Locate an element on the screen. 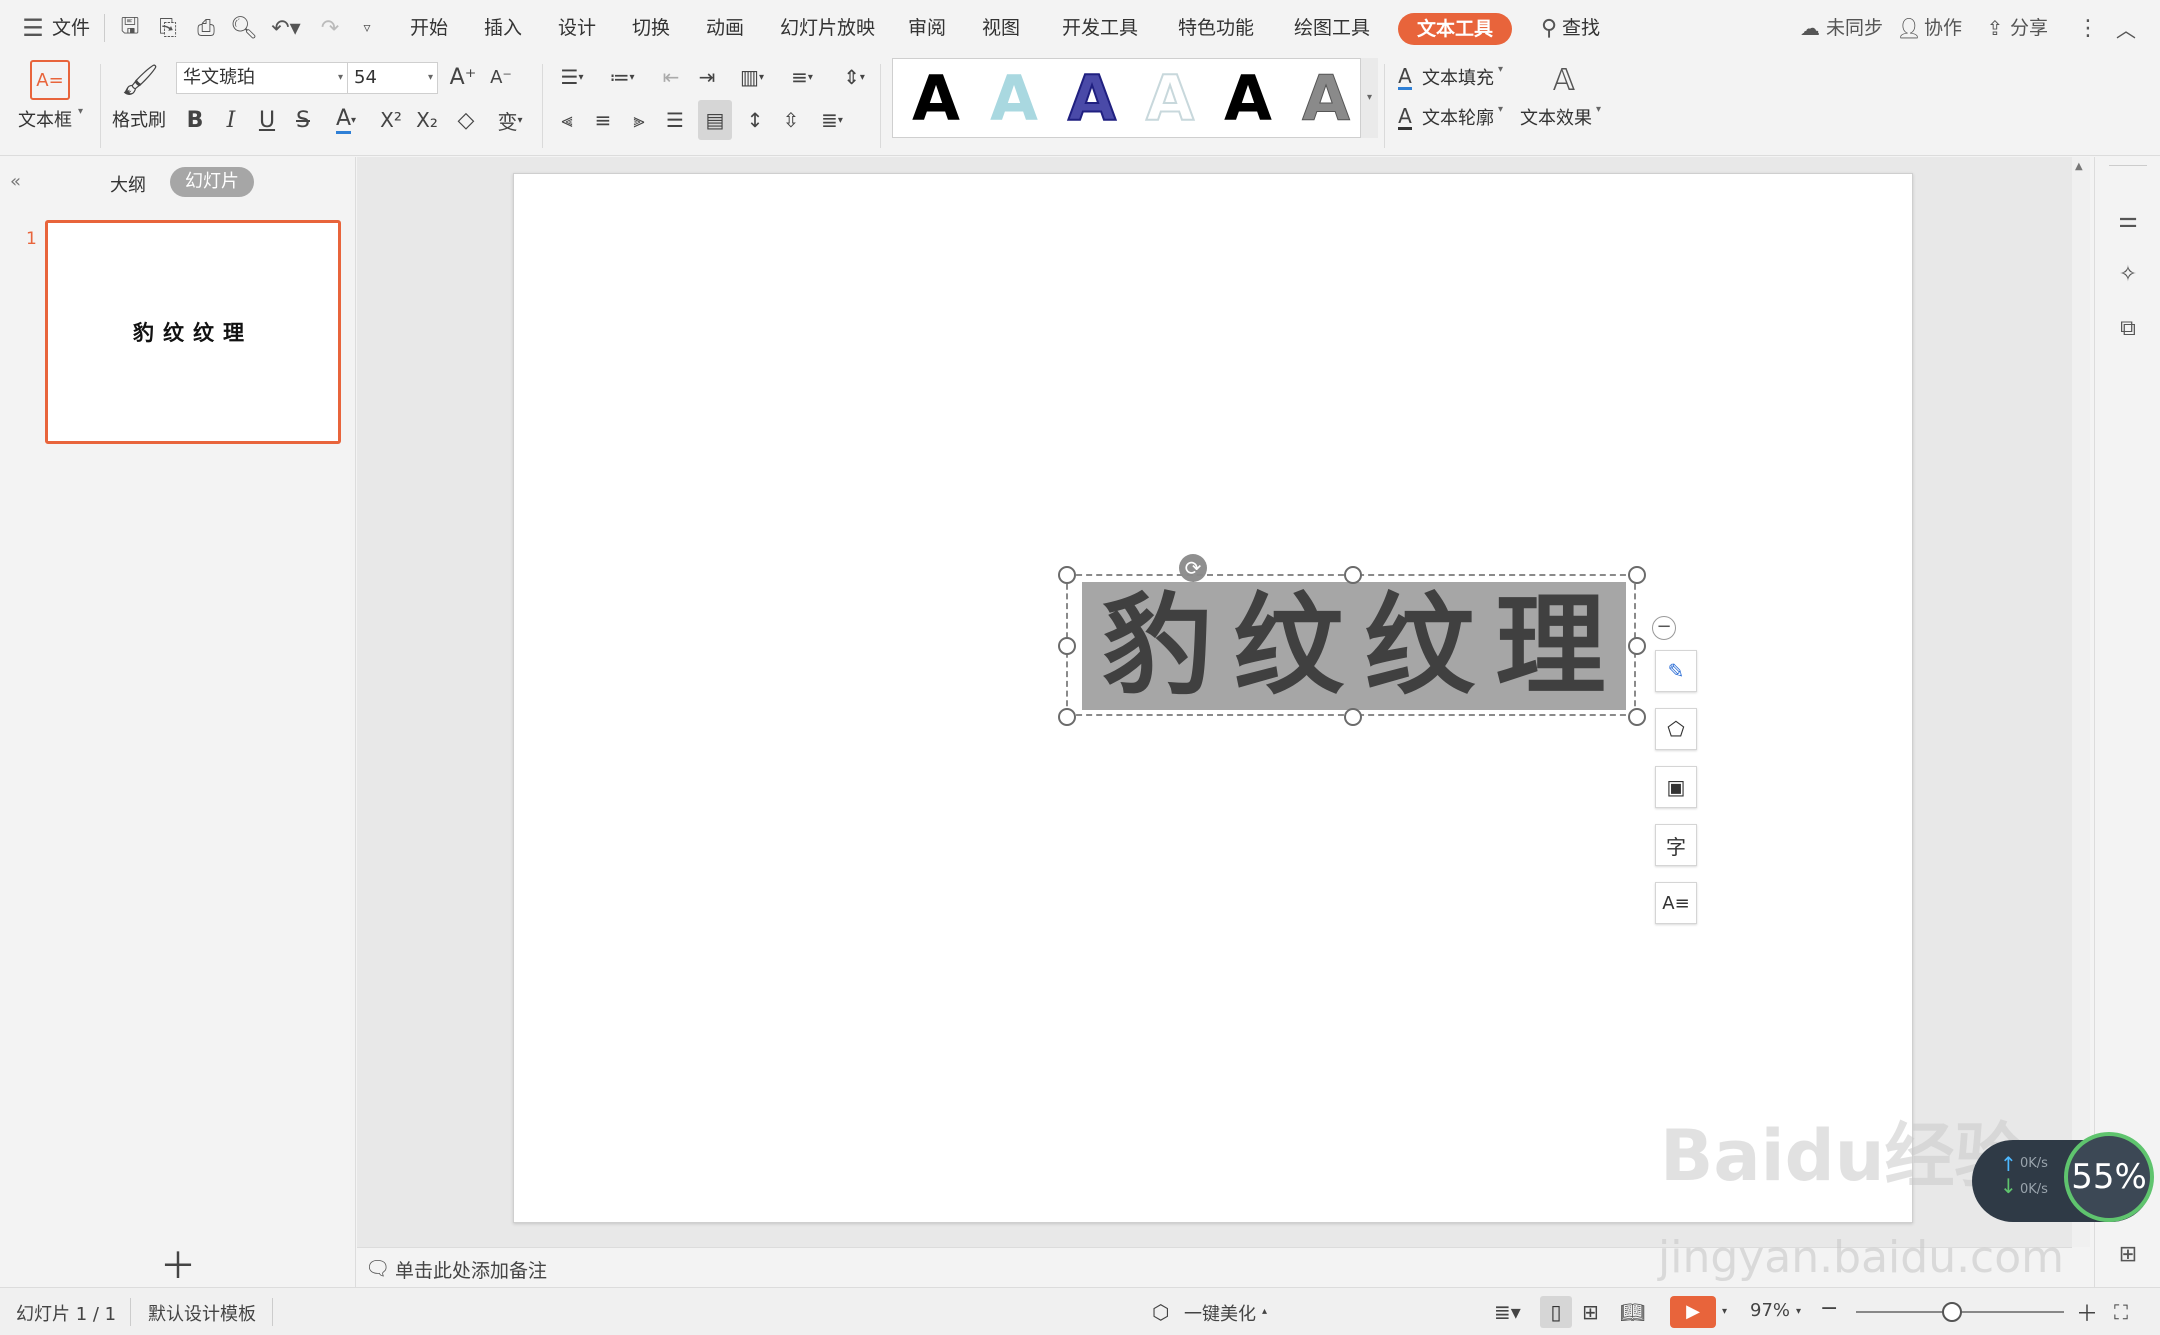 This screenshot has width=2160, height=1335. decrease-font-icon: A⁻ is located at coordinates (501, 77).